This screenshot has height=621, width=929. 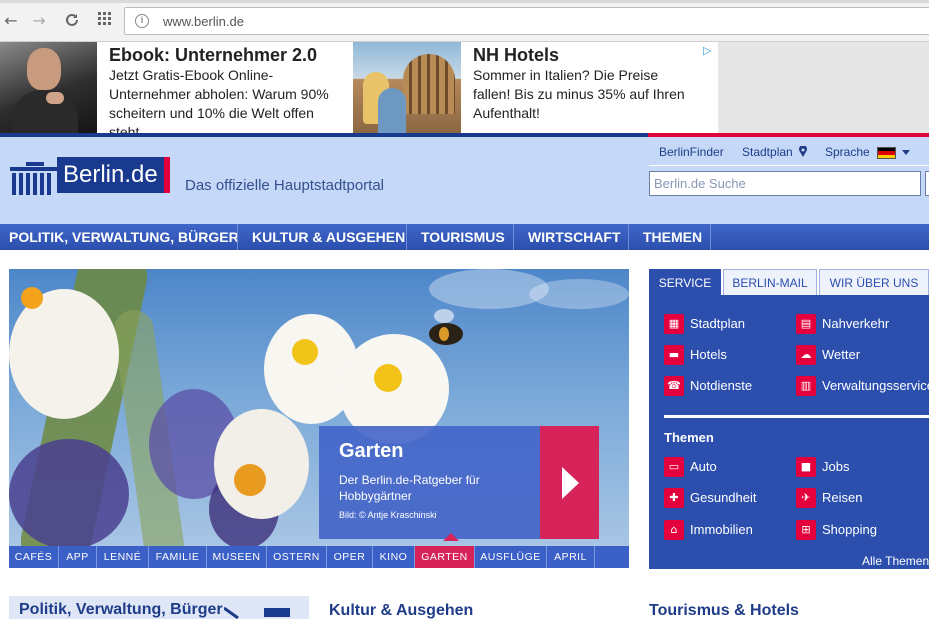 What do you see at coordinates (213, 55) in the screenshot?
I see `ad-1-title: Ebook: Unternehmer 2.0` at bounding box center [213, 55].